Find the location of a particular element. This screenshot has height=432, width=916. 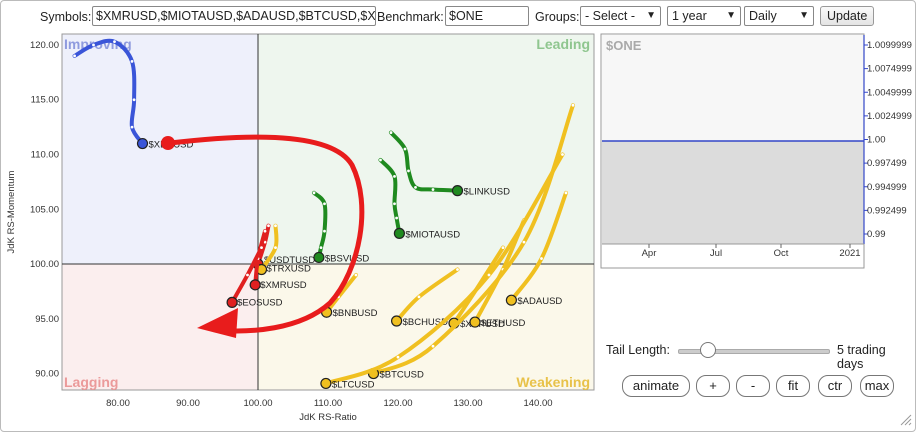

symbol-label: $LINKUSD is located at coordinates (487, 192).